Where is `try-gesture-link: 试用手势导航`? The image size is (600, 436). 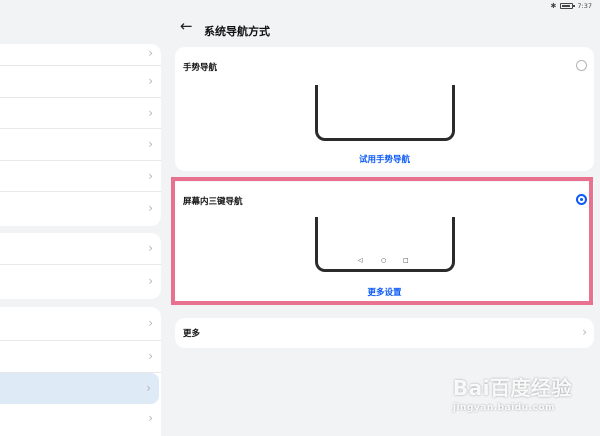
try-gesture-link: 试用手势导航 is located at coordinates (384, 159).